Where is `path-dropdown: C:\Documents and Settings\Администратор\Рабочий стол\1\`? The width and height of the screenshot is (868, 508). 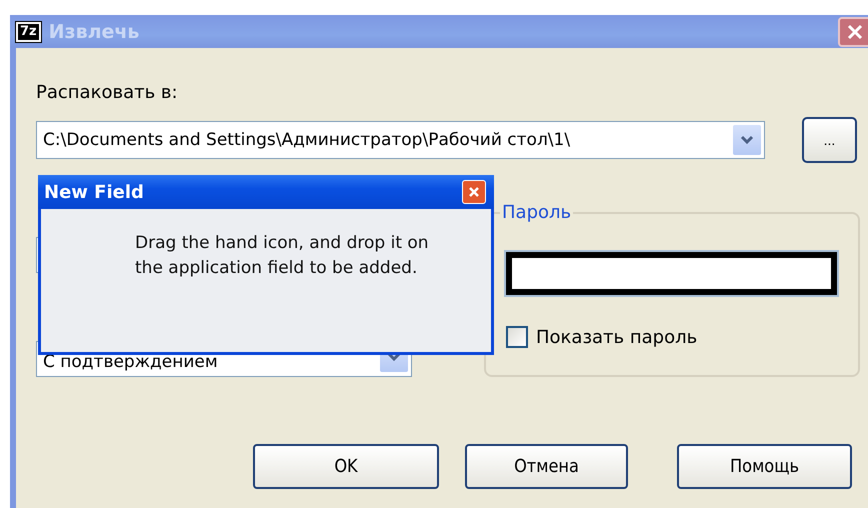 path-dropdown: C:\Documents and Settings\Администратор\Рабочий стол\1\ is located at coordinates (400, 140).